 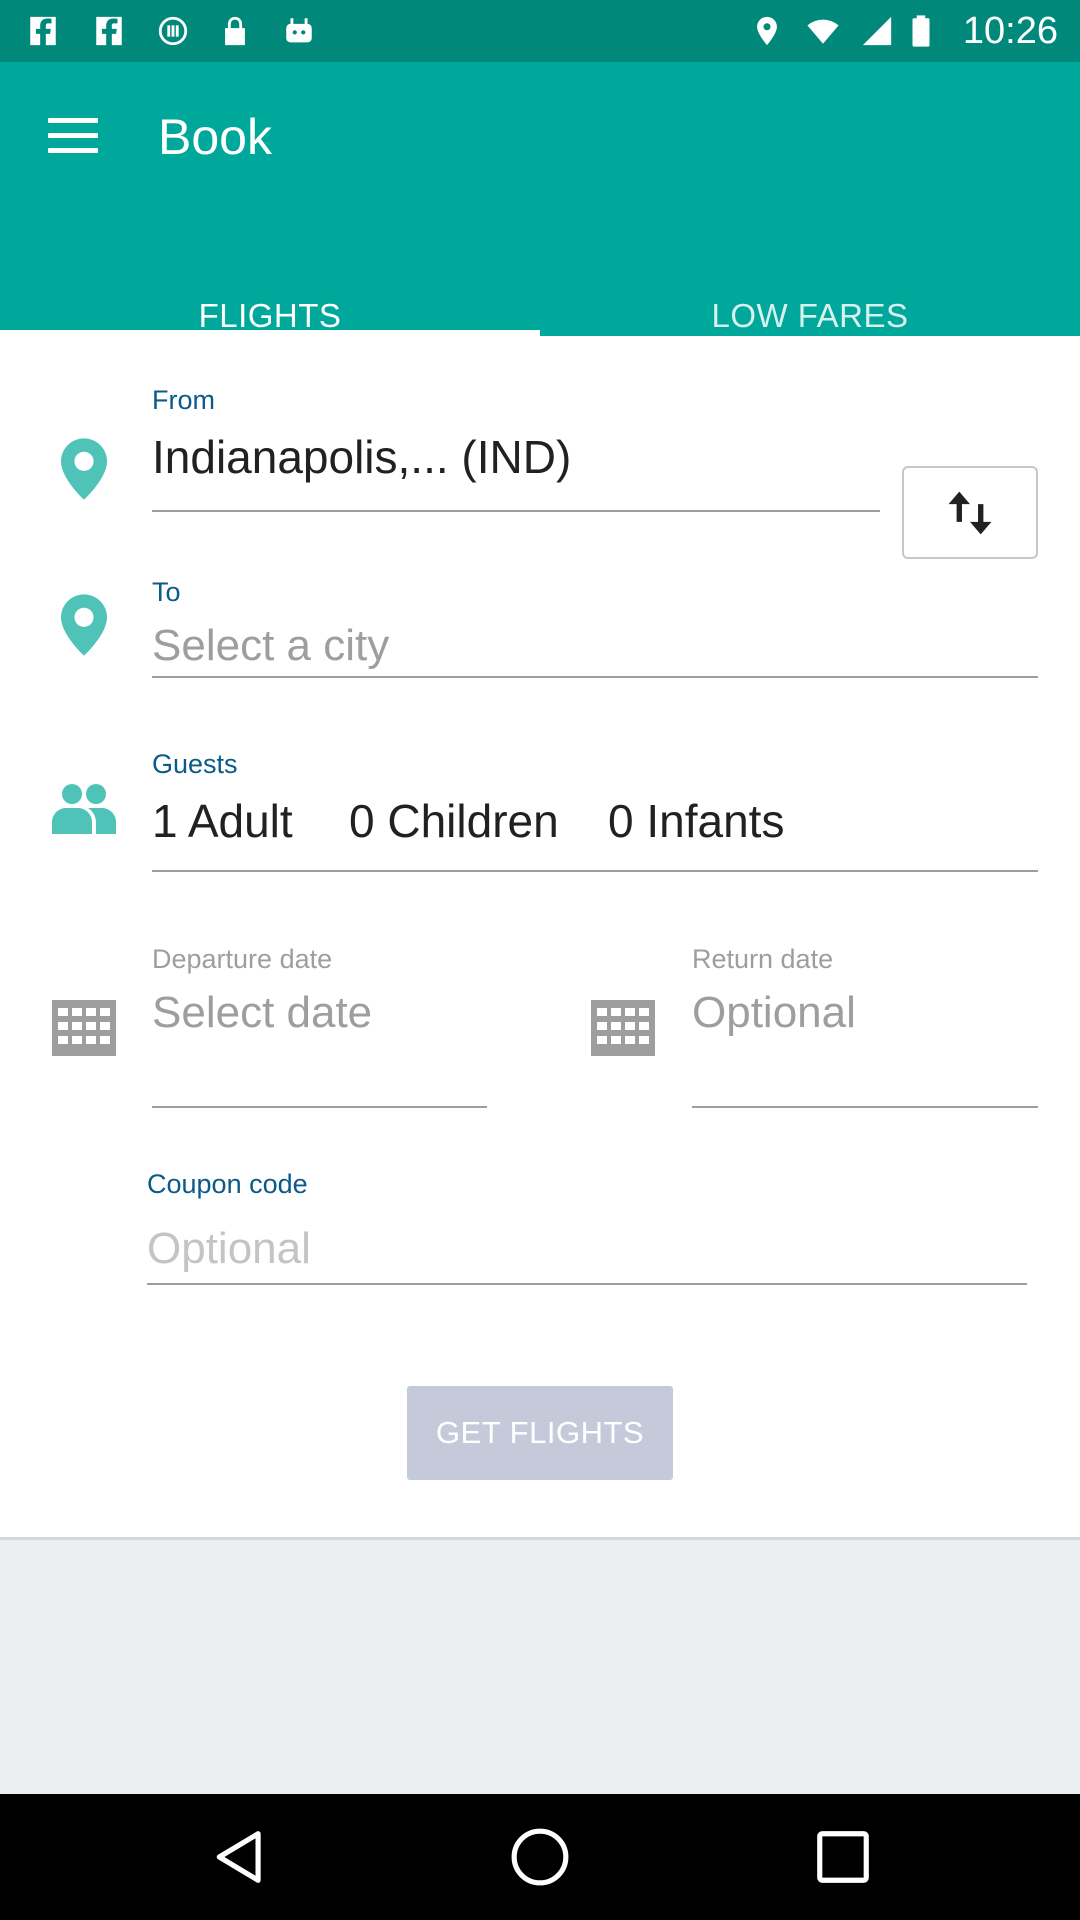 I want to click on phone-signal-icon, so click(x=173, y=31).